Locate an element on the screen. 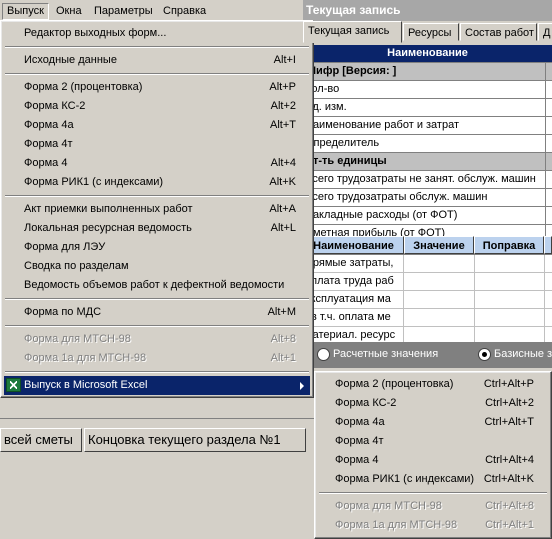 The height and width of the screenshot is (539, 552). cell-name: эксплуатация ма is located at coordinates (353, 299).